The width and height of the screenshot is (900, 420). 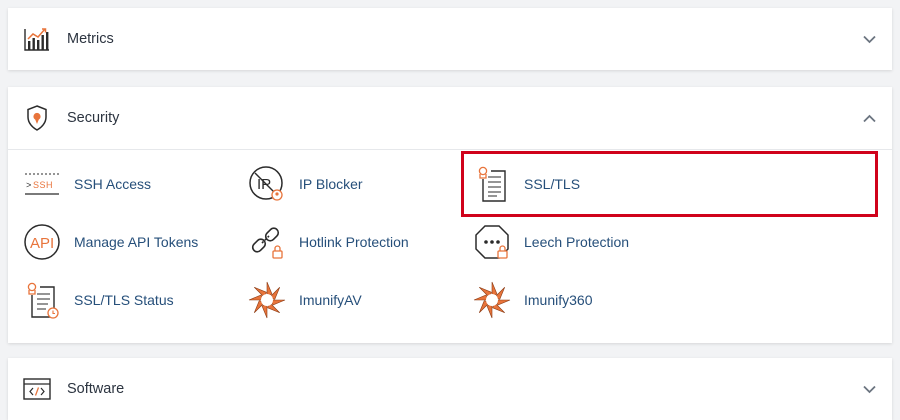 I want to click on hotlink-chain-icon, so click(x=267, y=242).